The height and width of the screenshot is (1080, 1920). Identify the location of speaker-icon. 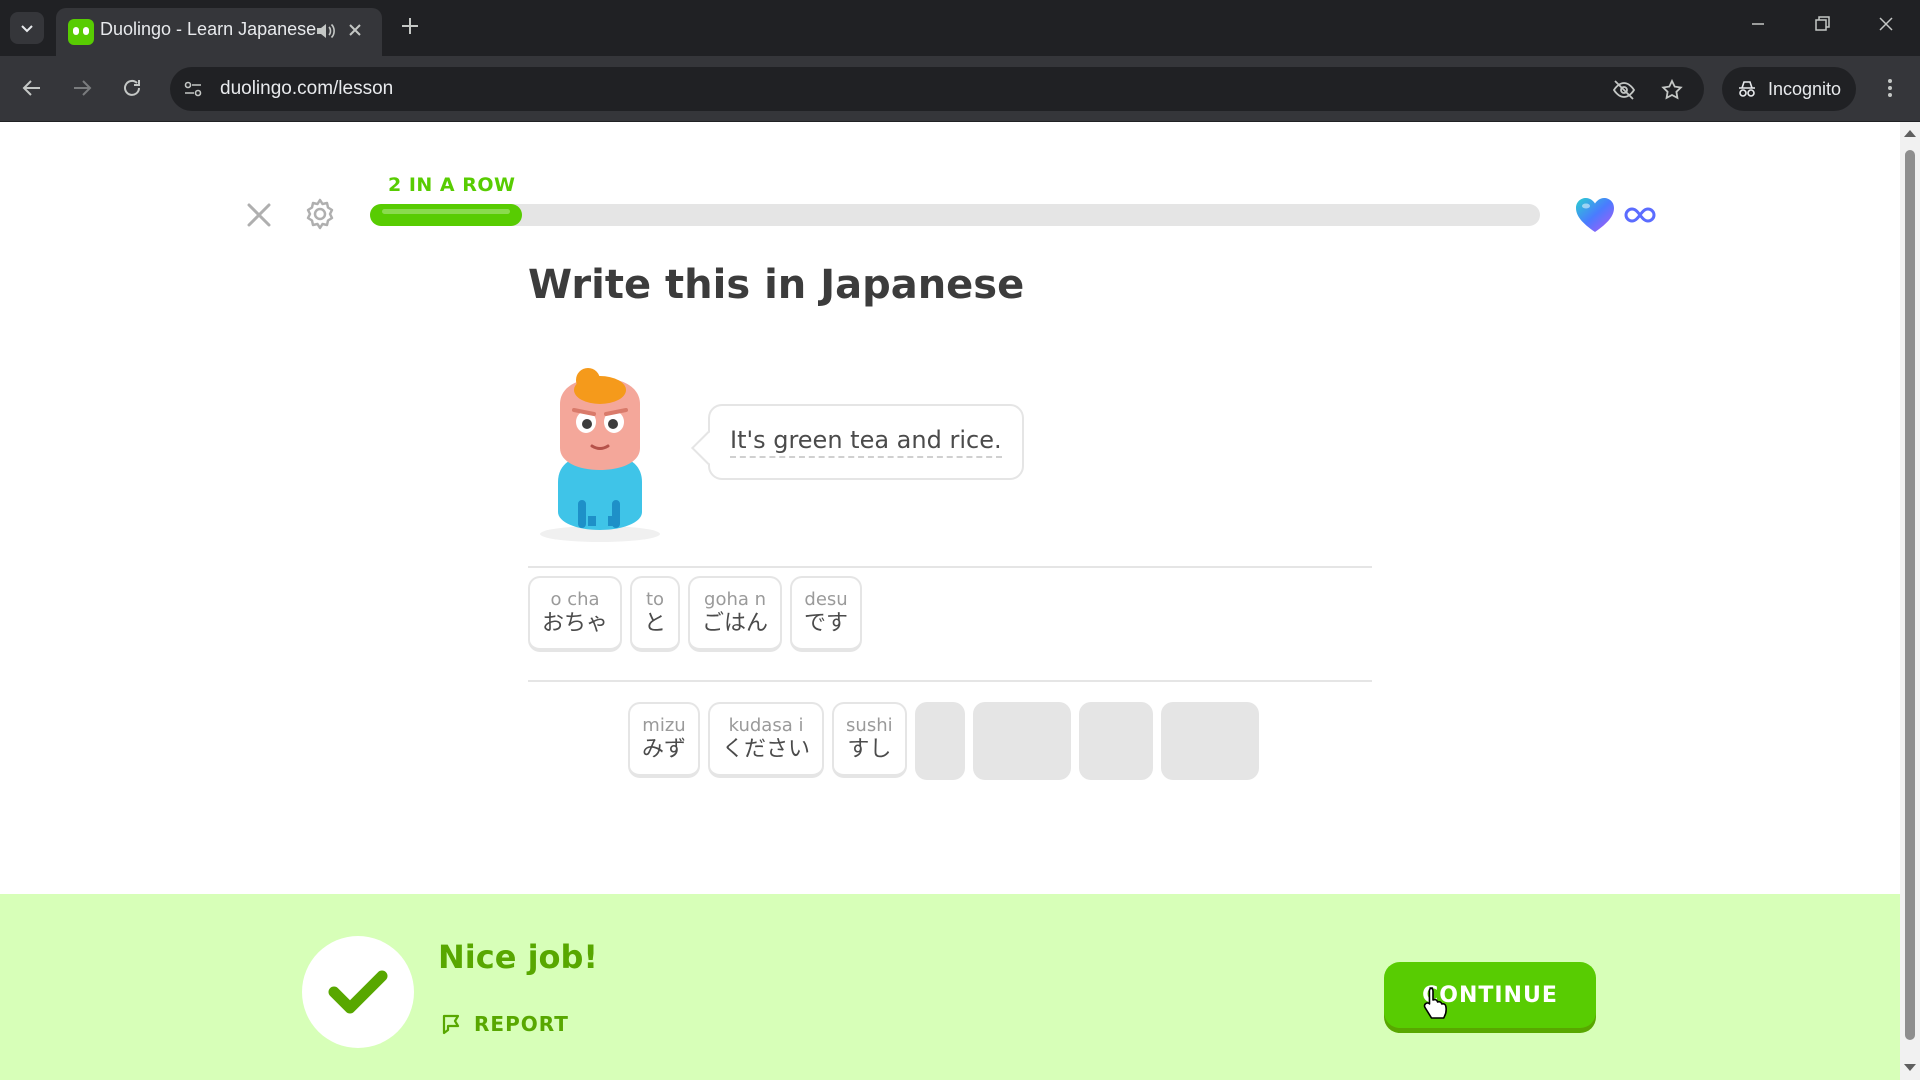
(325, 31).